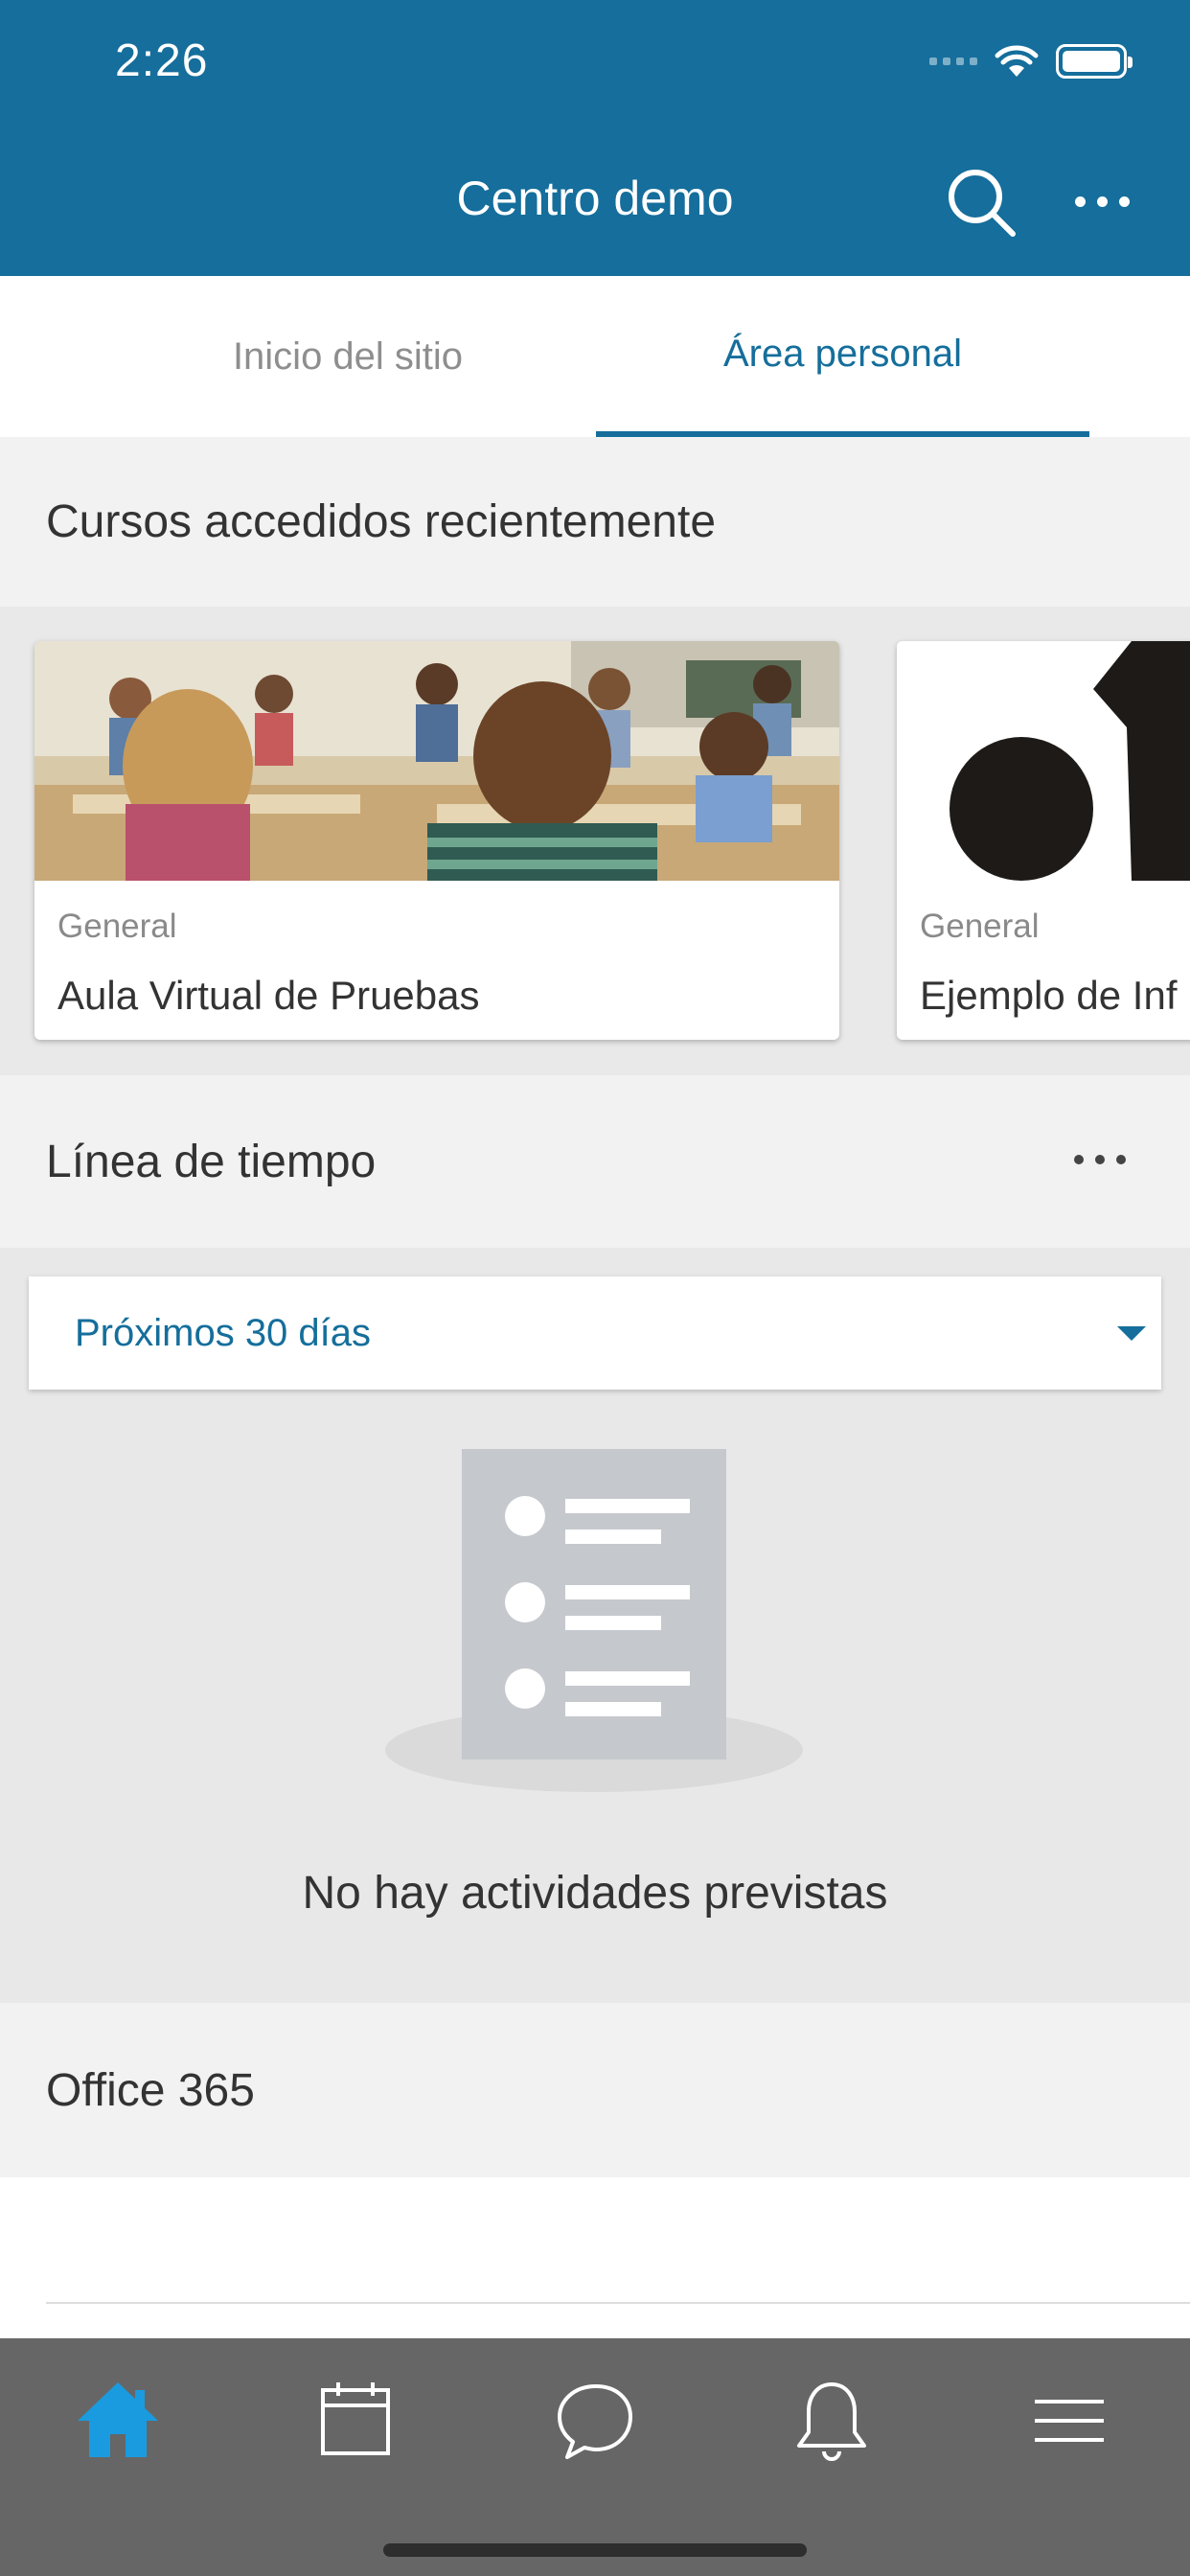 This screenshot has width=1190, height=2576. I want to click on course-name: Ejemplo de Inf, so click(1049, 996).